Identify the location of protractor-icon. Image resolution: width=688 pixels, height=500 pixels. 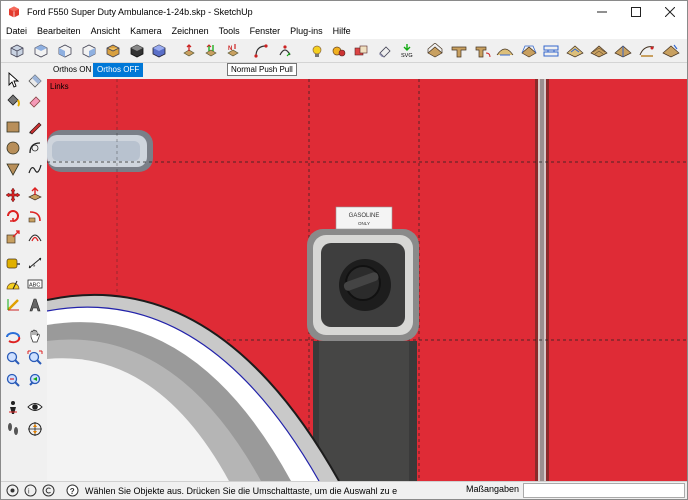
(13, 284).